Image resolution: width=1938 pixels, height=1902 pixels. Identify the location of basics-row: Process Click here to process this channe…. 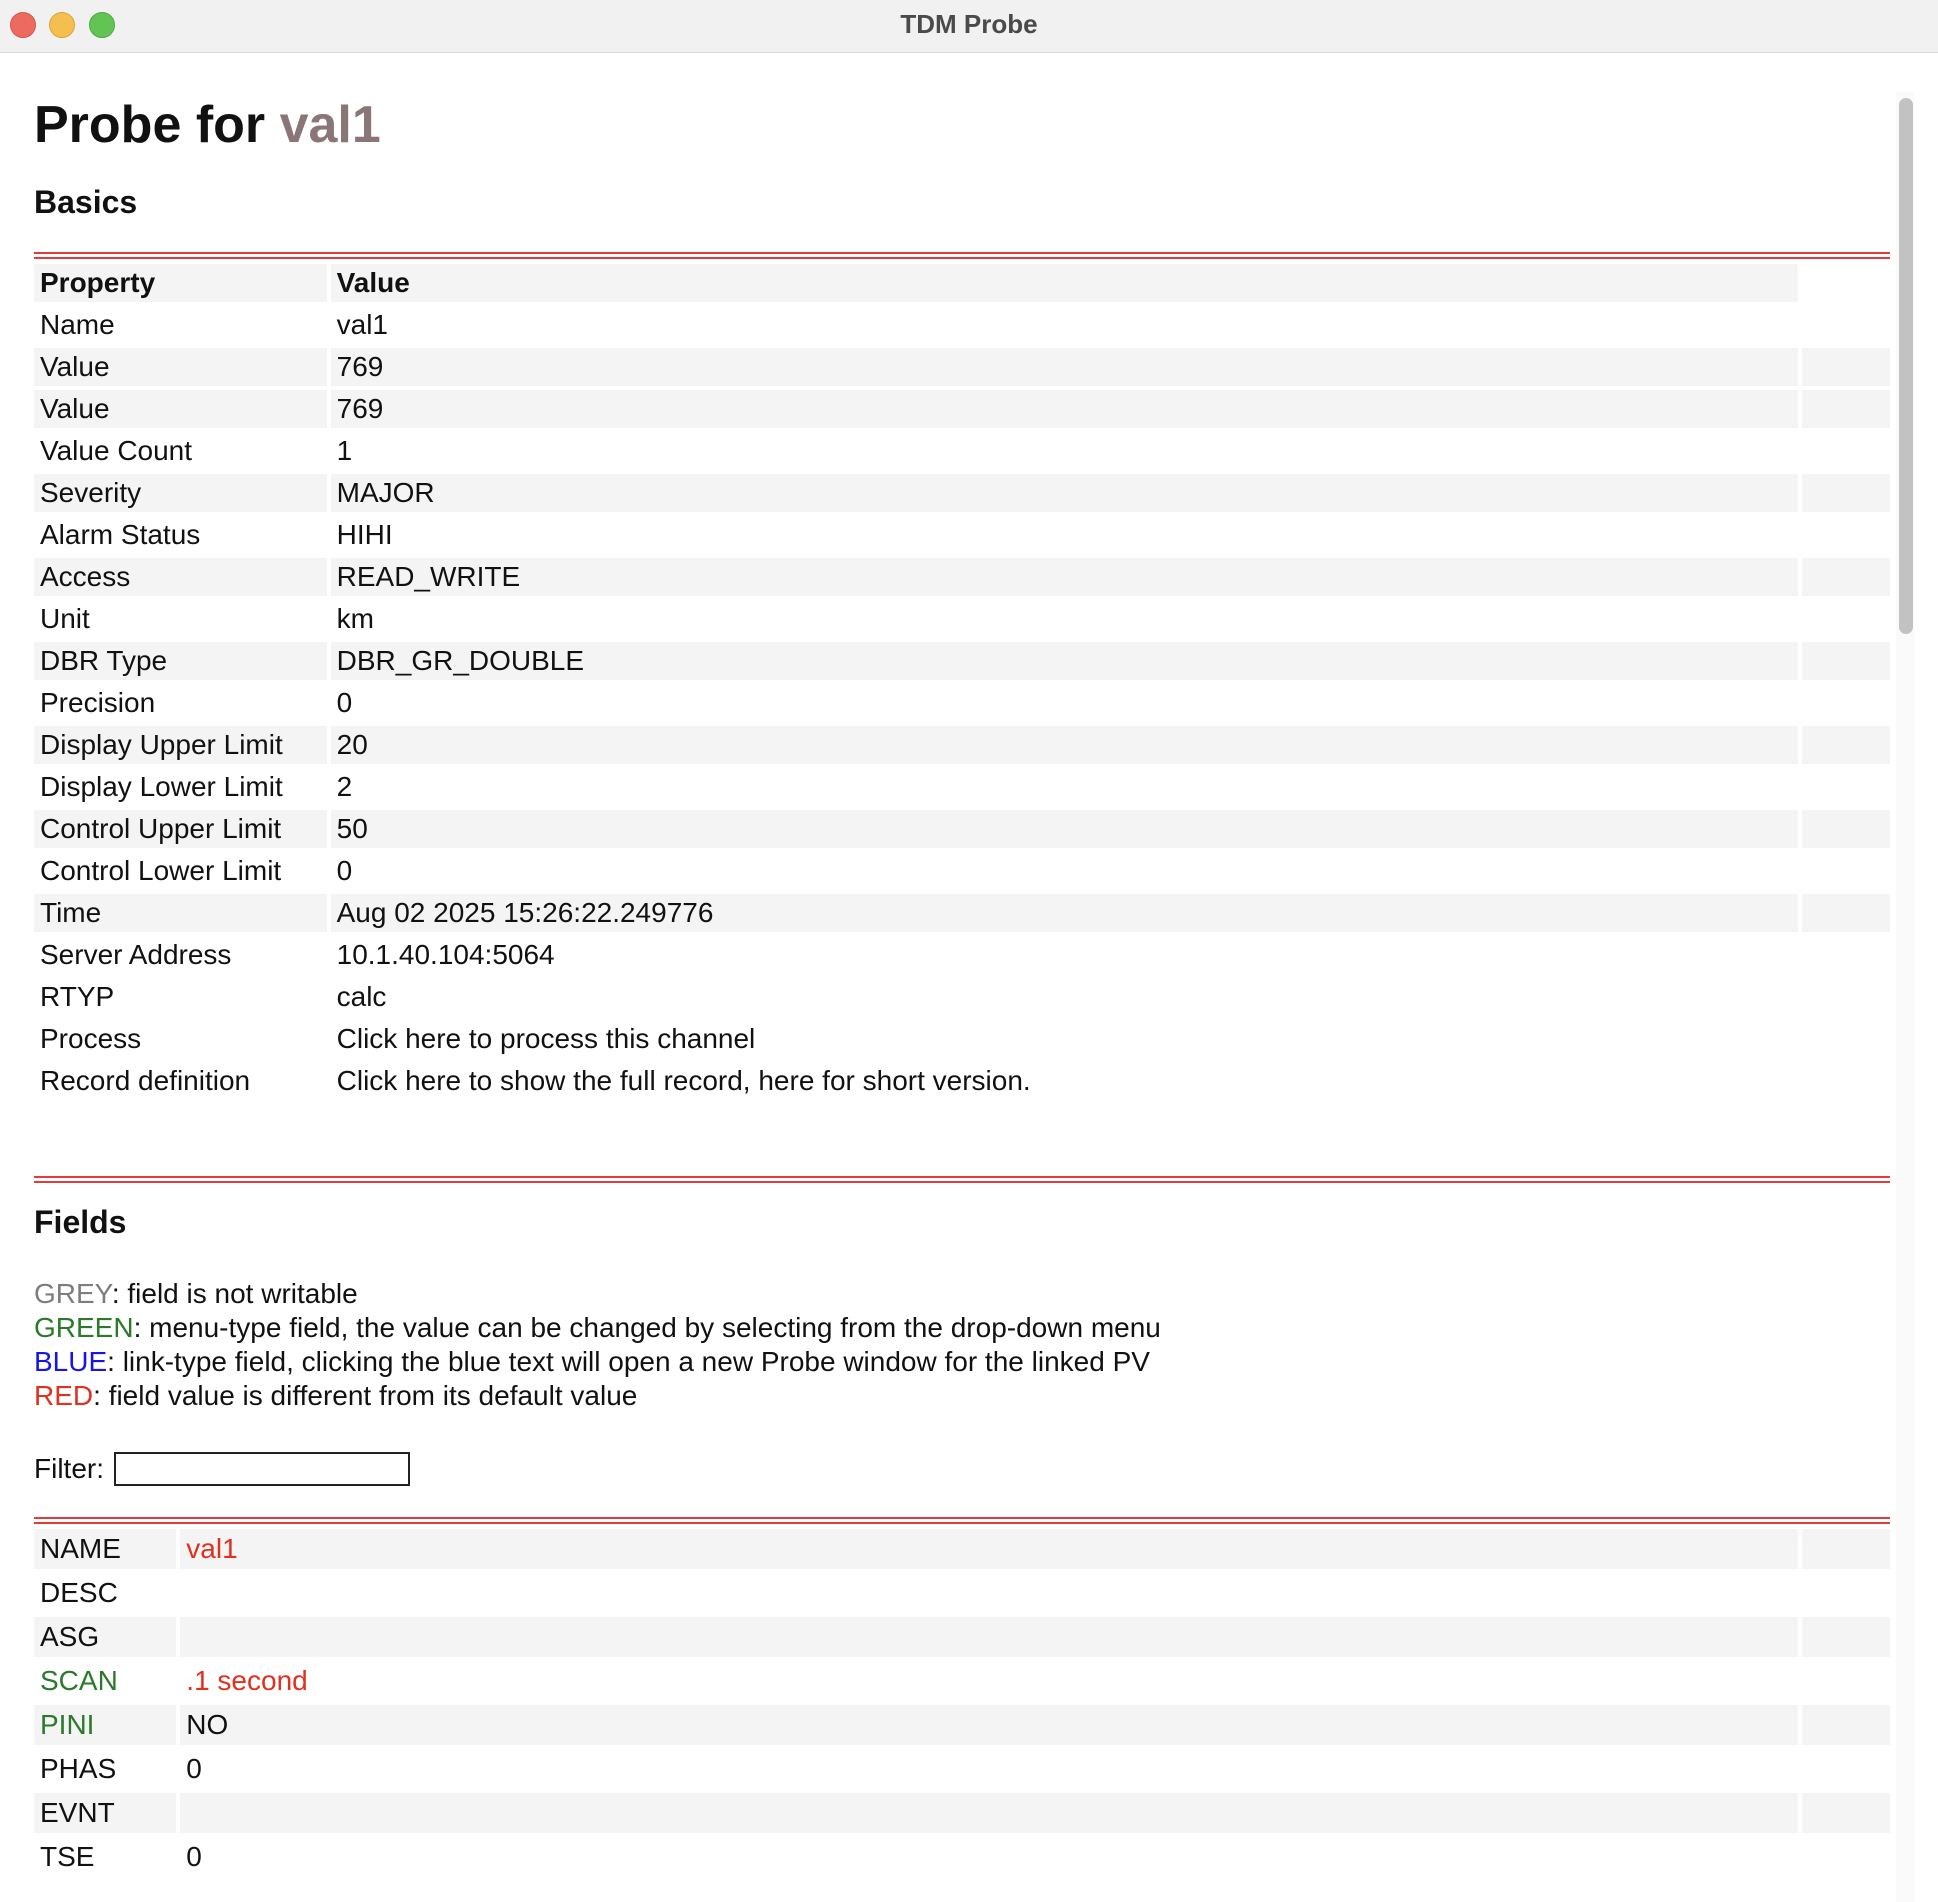
(962, 1039).